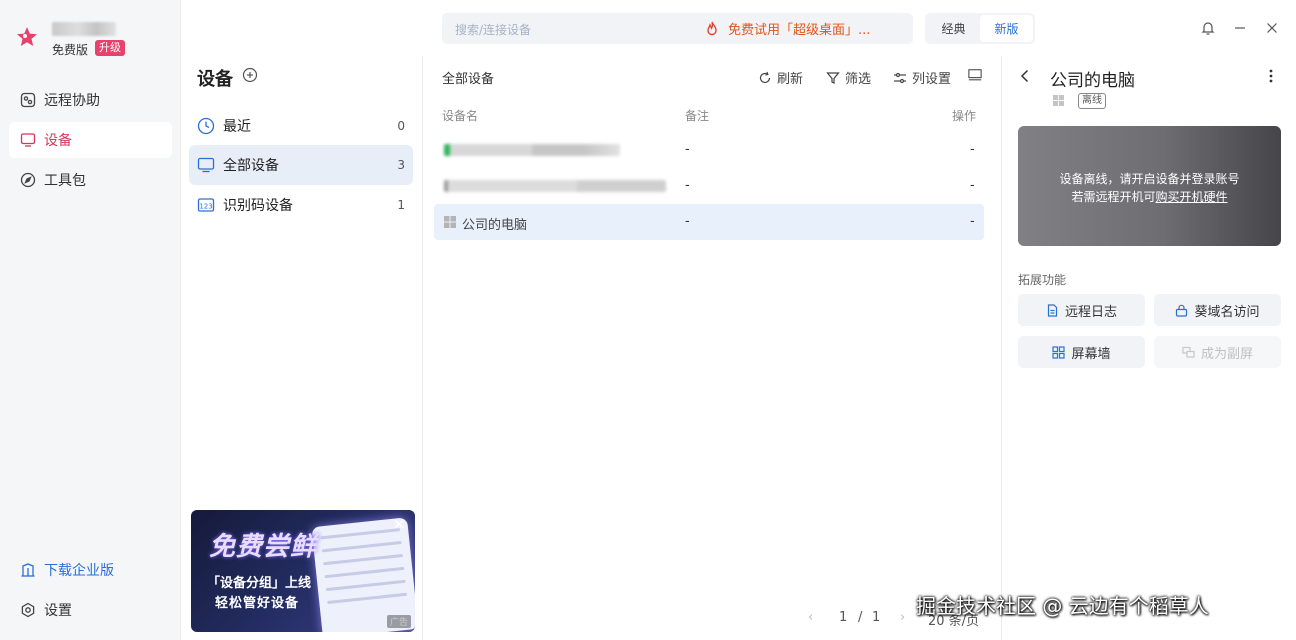  I want to click on sliders-icon, so click(900, 78).